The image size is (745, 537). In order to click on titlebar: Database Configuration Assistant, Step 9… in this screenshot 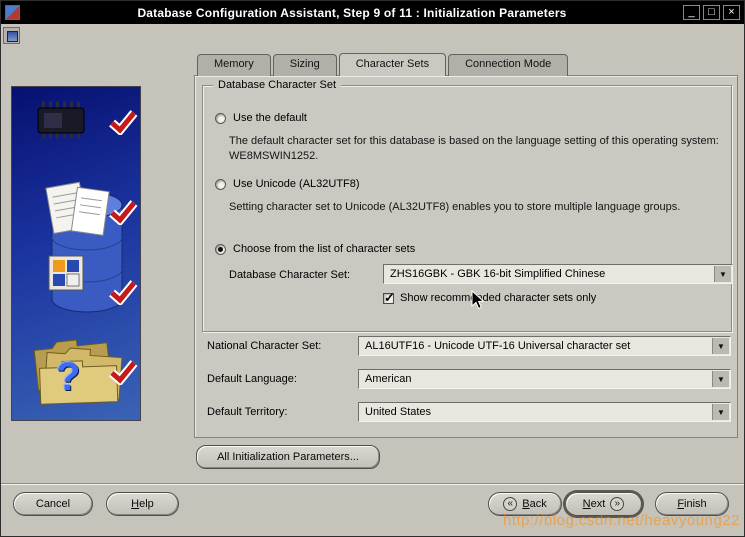, I will do `click(372, 12)`.